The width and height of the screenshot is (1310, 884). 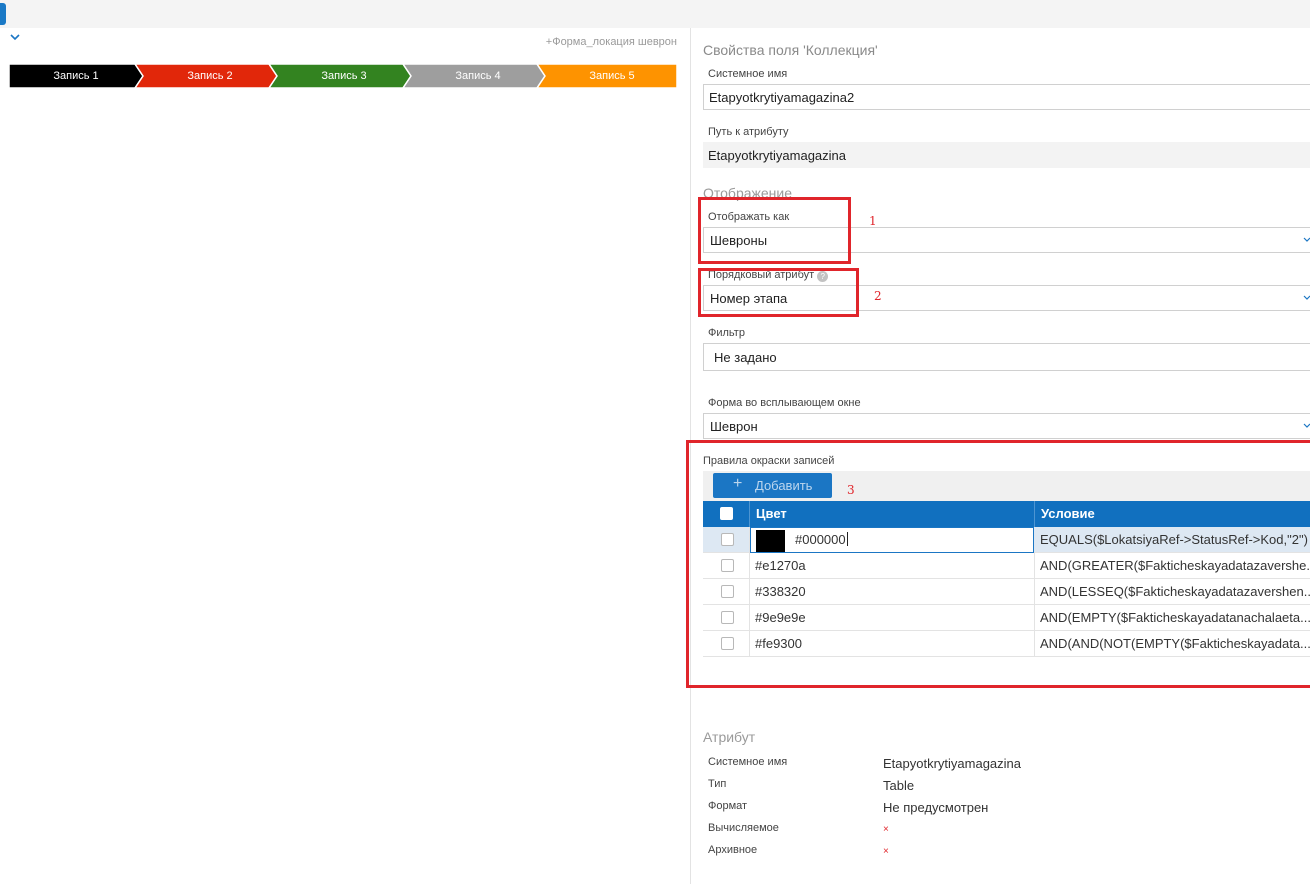 What do you see at coordinates (784, 403) in the screenshot?
I see `popup-form-label: Форма во всплывающем окне` at bounding box center [784, 403].